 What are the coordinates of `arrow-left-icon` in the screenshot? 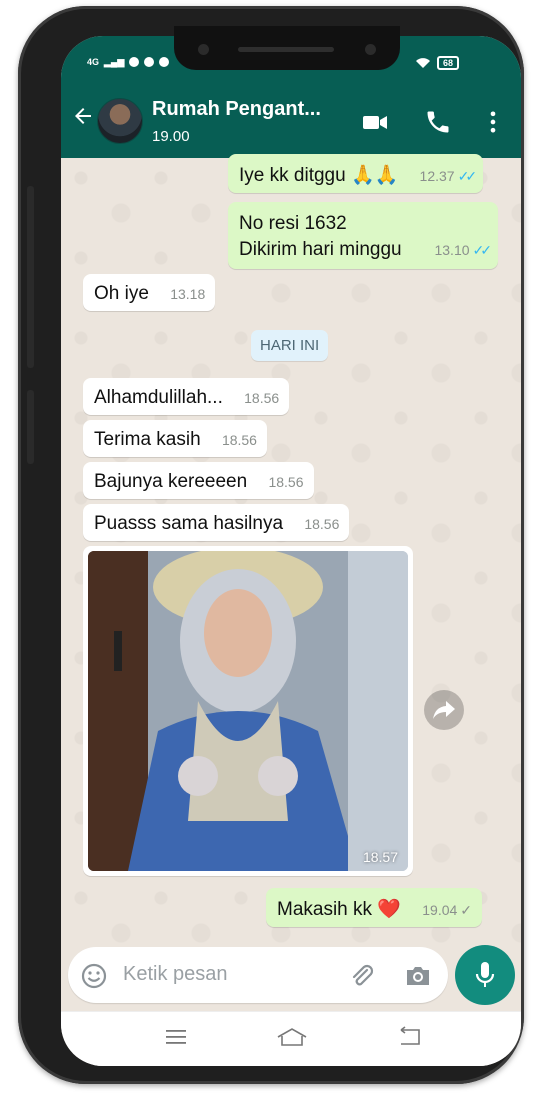 It's located at (83, 116).